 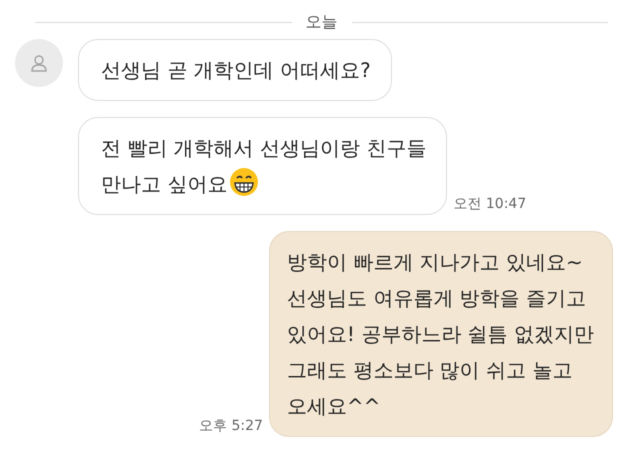 What do you see at coordinates (235, 70) in the screenshot?
I see `message-bubble: 선생님 곧 개학인데 어떠세요?` at bounding box center [235, 70].